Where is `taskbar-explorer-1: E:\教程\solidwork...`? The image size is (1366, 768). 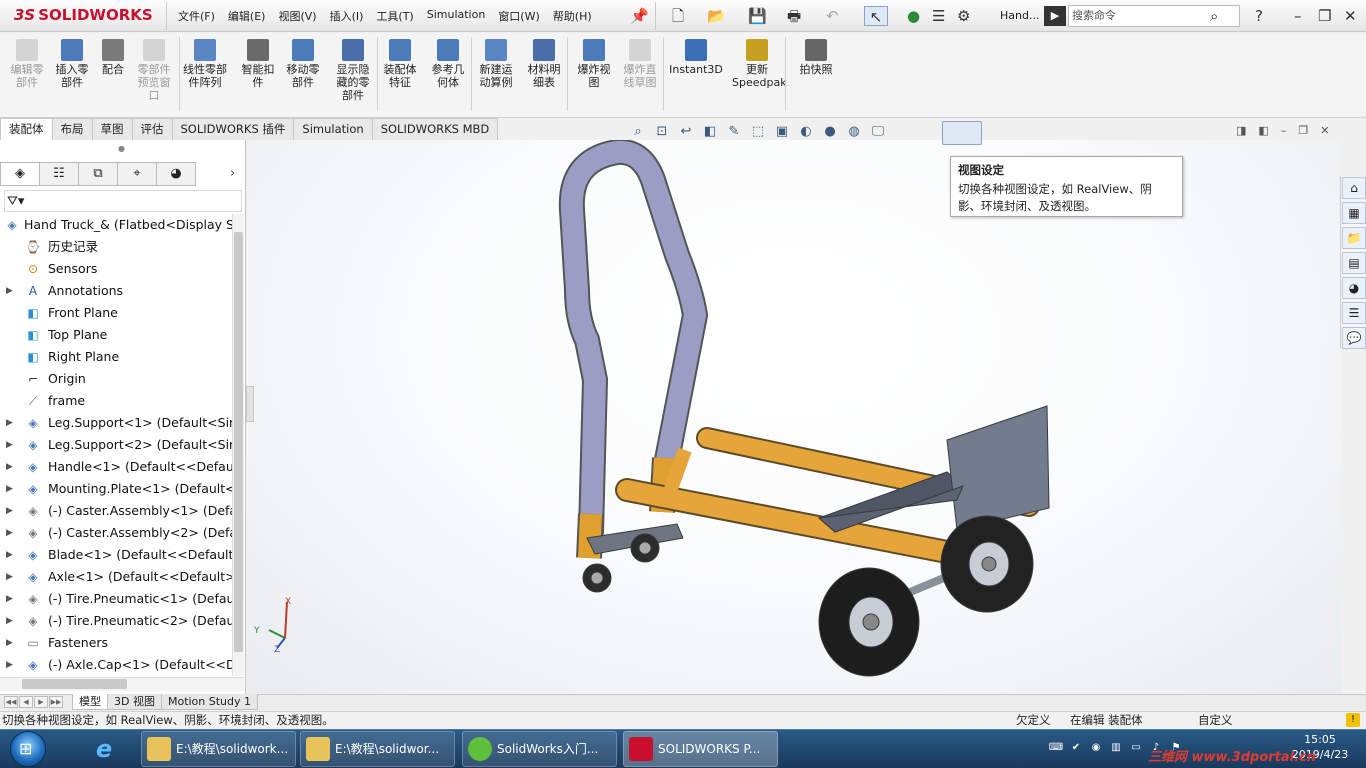
taskbar-explorer-1: E:\教程\solidwork... is located at coordinates (218, 749).